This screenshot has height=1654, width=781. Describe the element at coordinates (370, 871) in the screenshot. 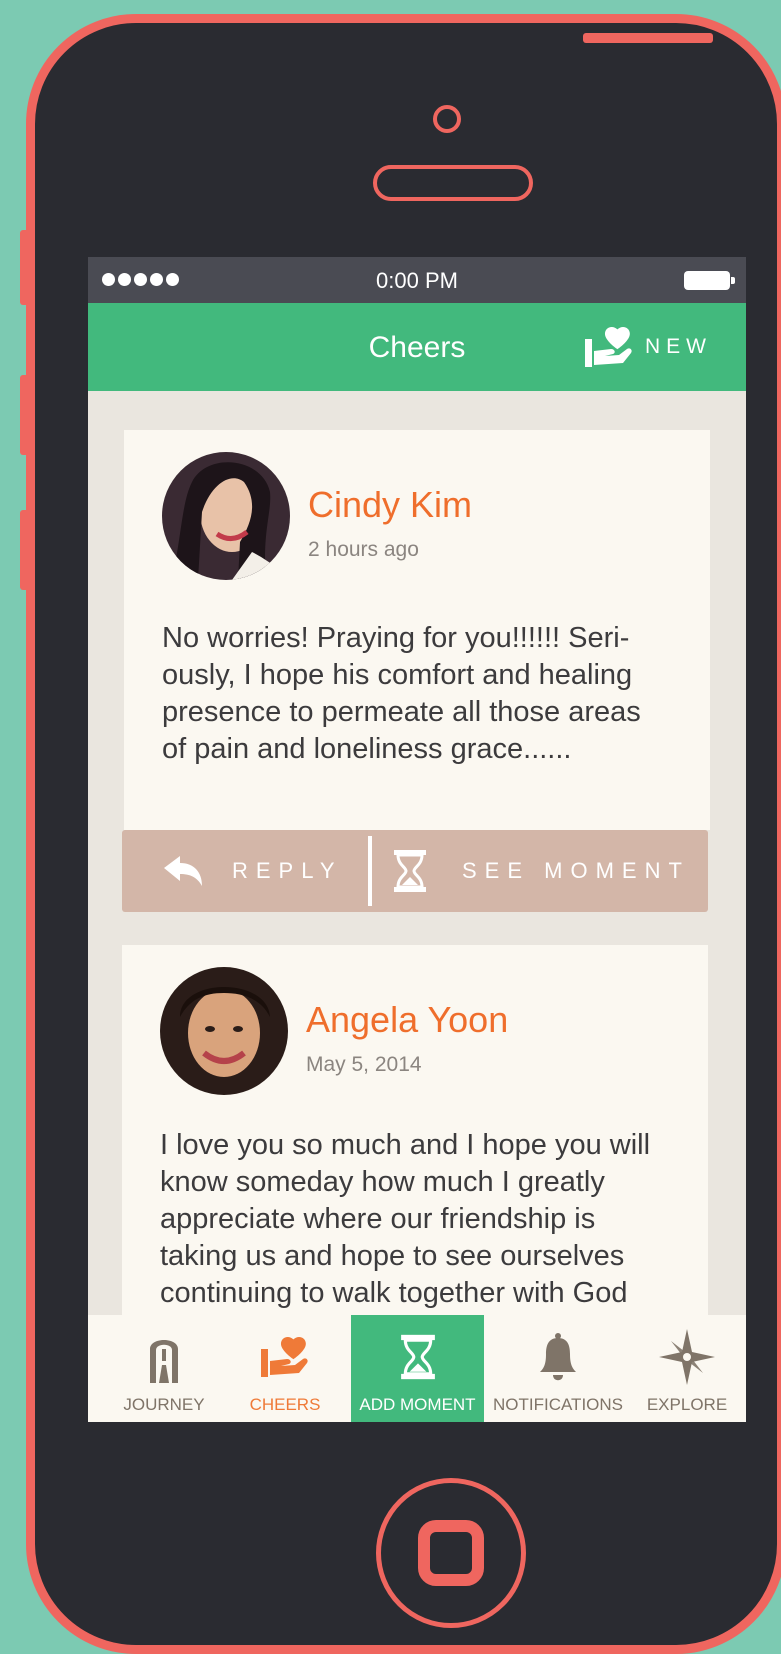

I see `action-divider` at that location.